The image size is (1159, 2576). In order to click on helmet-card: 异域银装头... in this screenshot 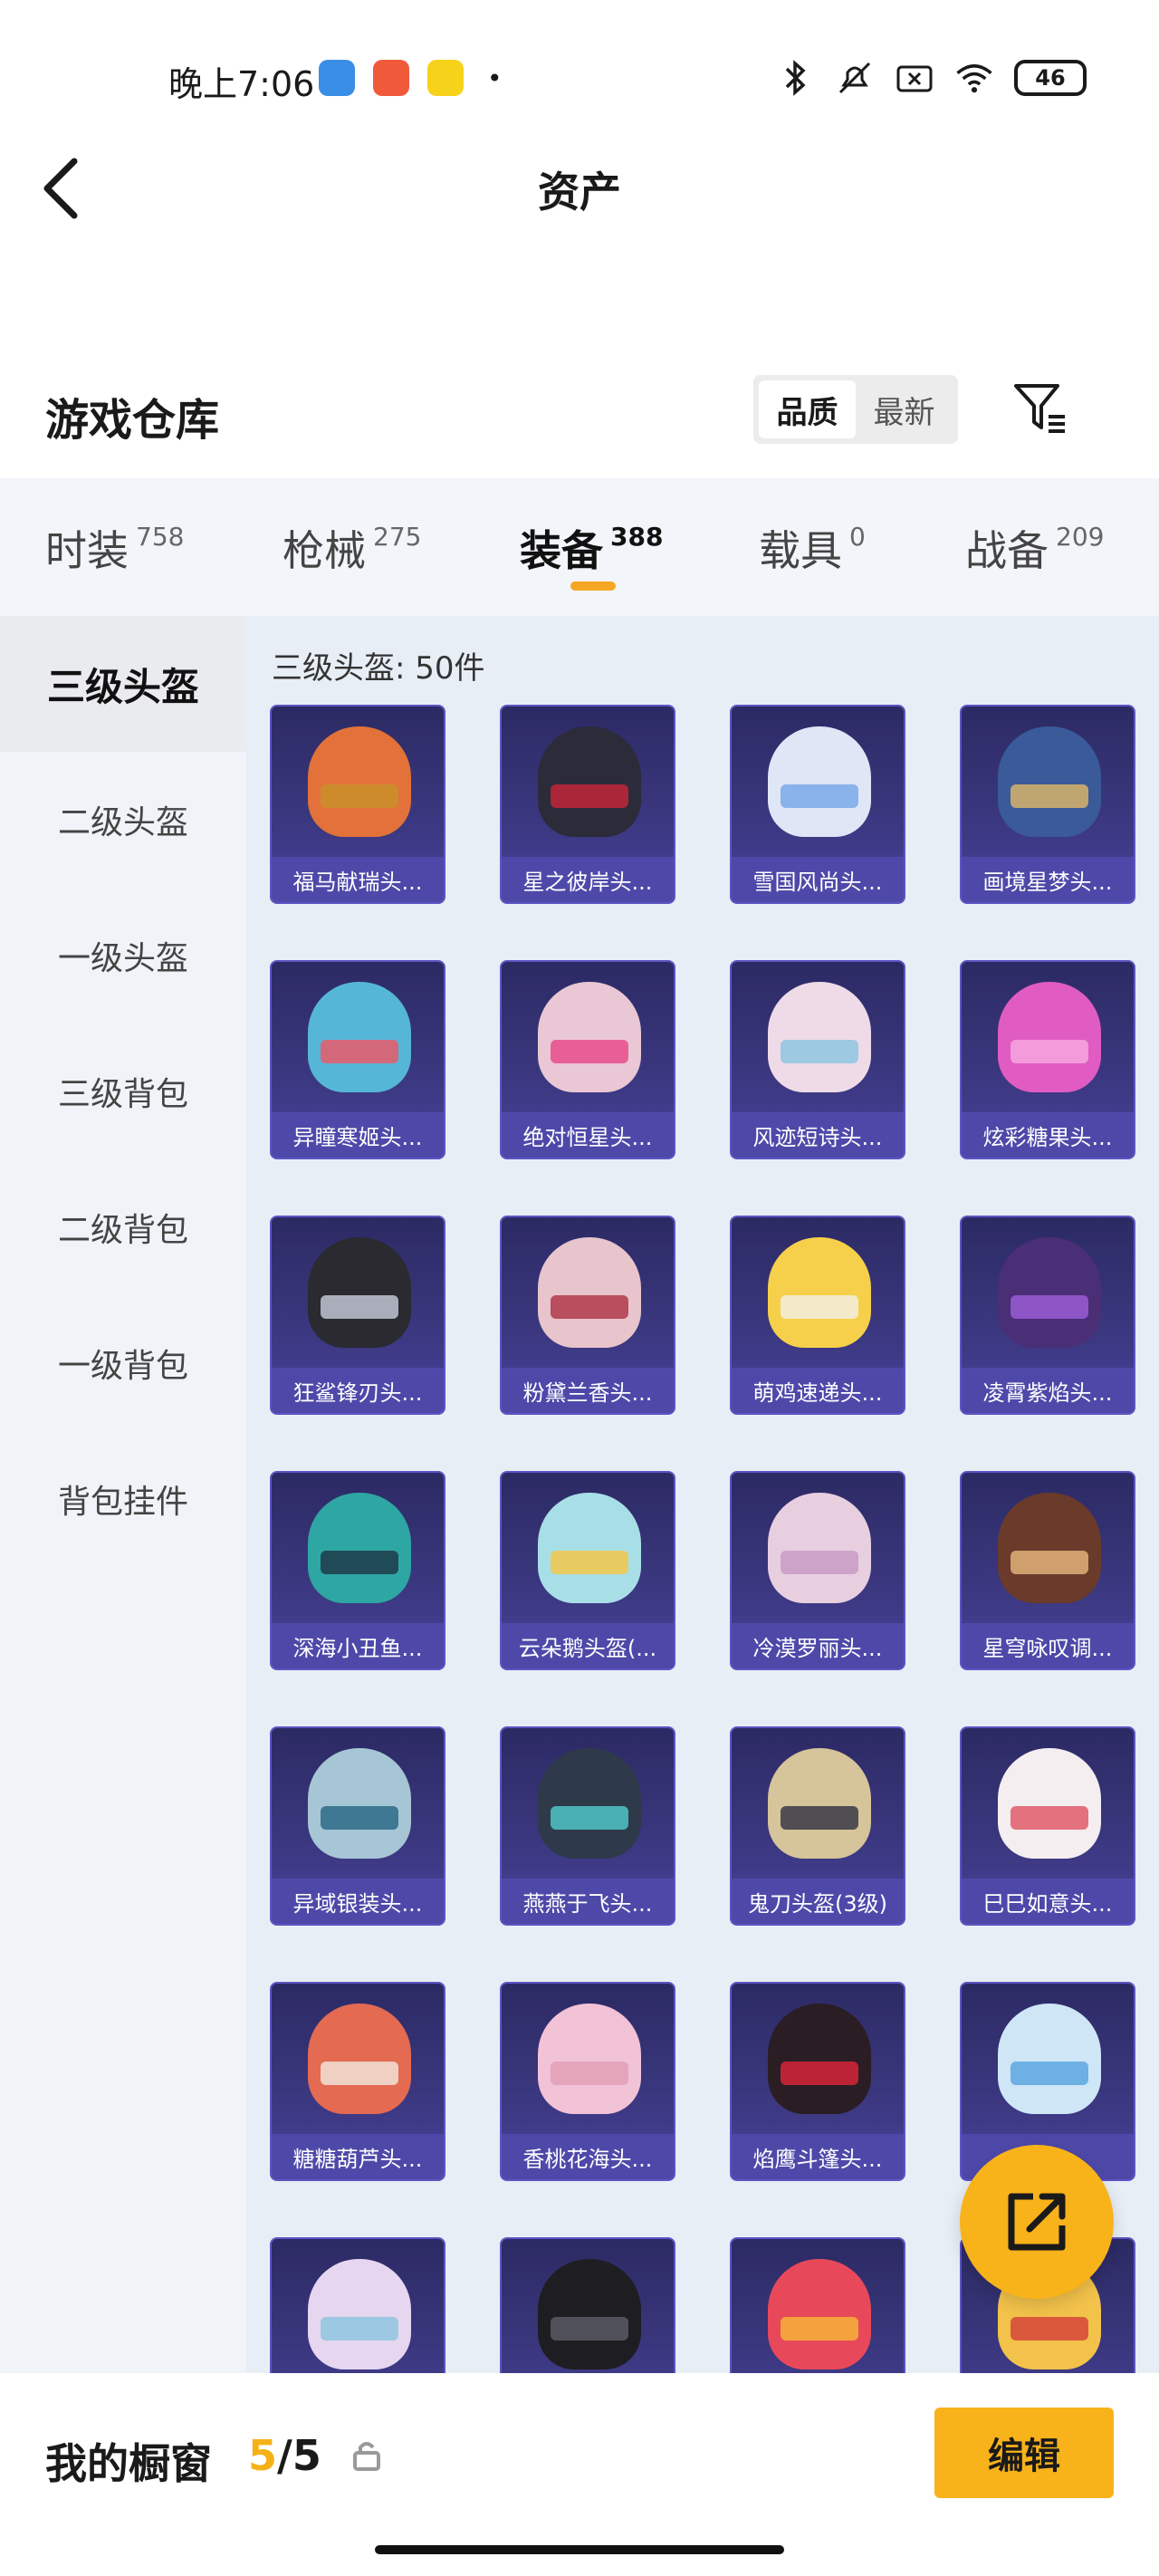, I will do `click(358, 1826)`.